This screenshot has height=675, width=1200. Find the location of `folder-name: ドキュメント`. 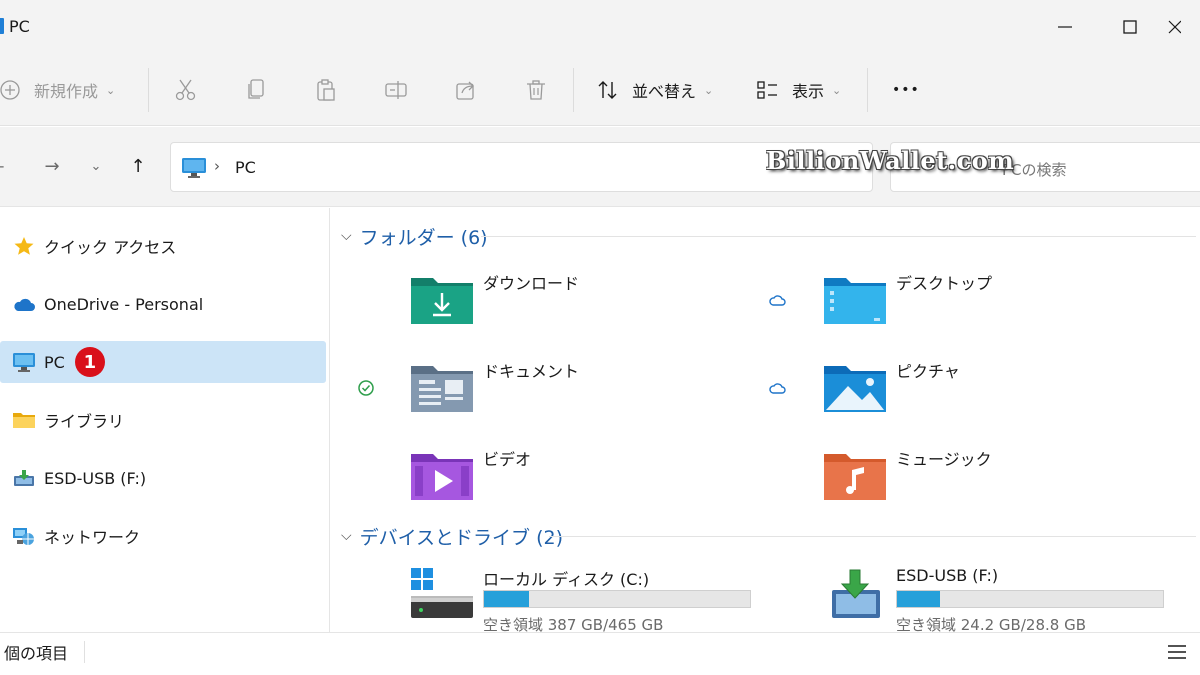

folder-name: ドキュメント is located at coordinates (531, 371).